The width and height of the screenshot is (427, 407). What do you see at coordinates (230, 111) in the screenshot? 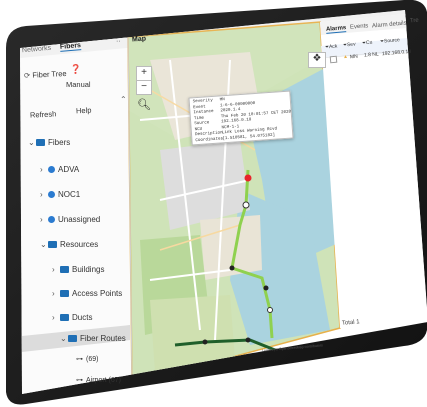
I see `popup-value: 2020.1.4` at bounding box center [230, 111].